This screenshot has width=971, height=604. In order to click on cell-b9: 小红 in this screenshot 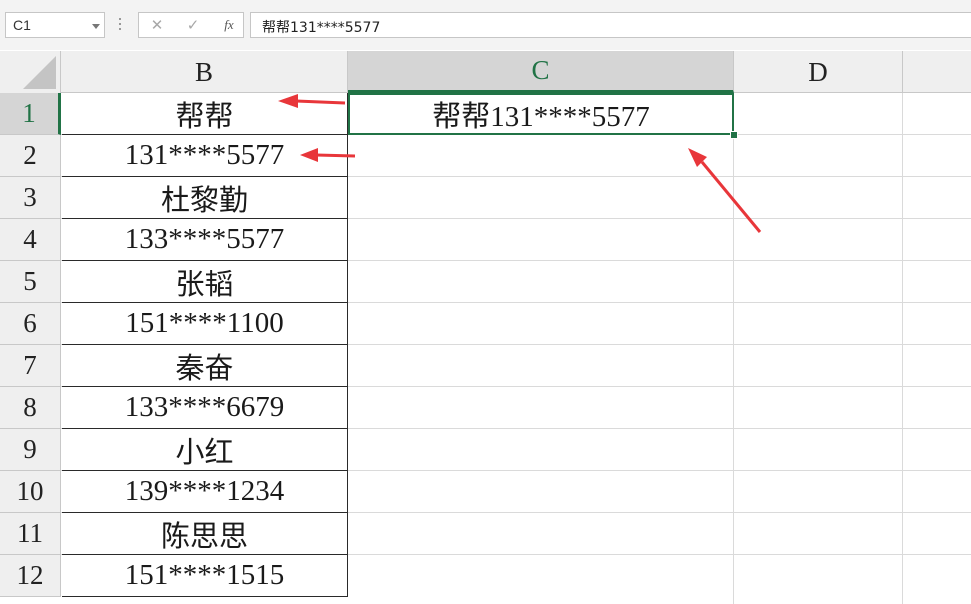, I will do `click(205, 450)`.